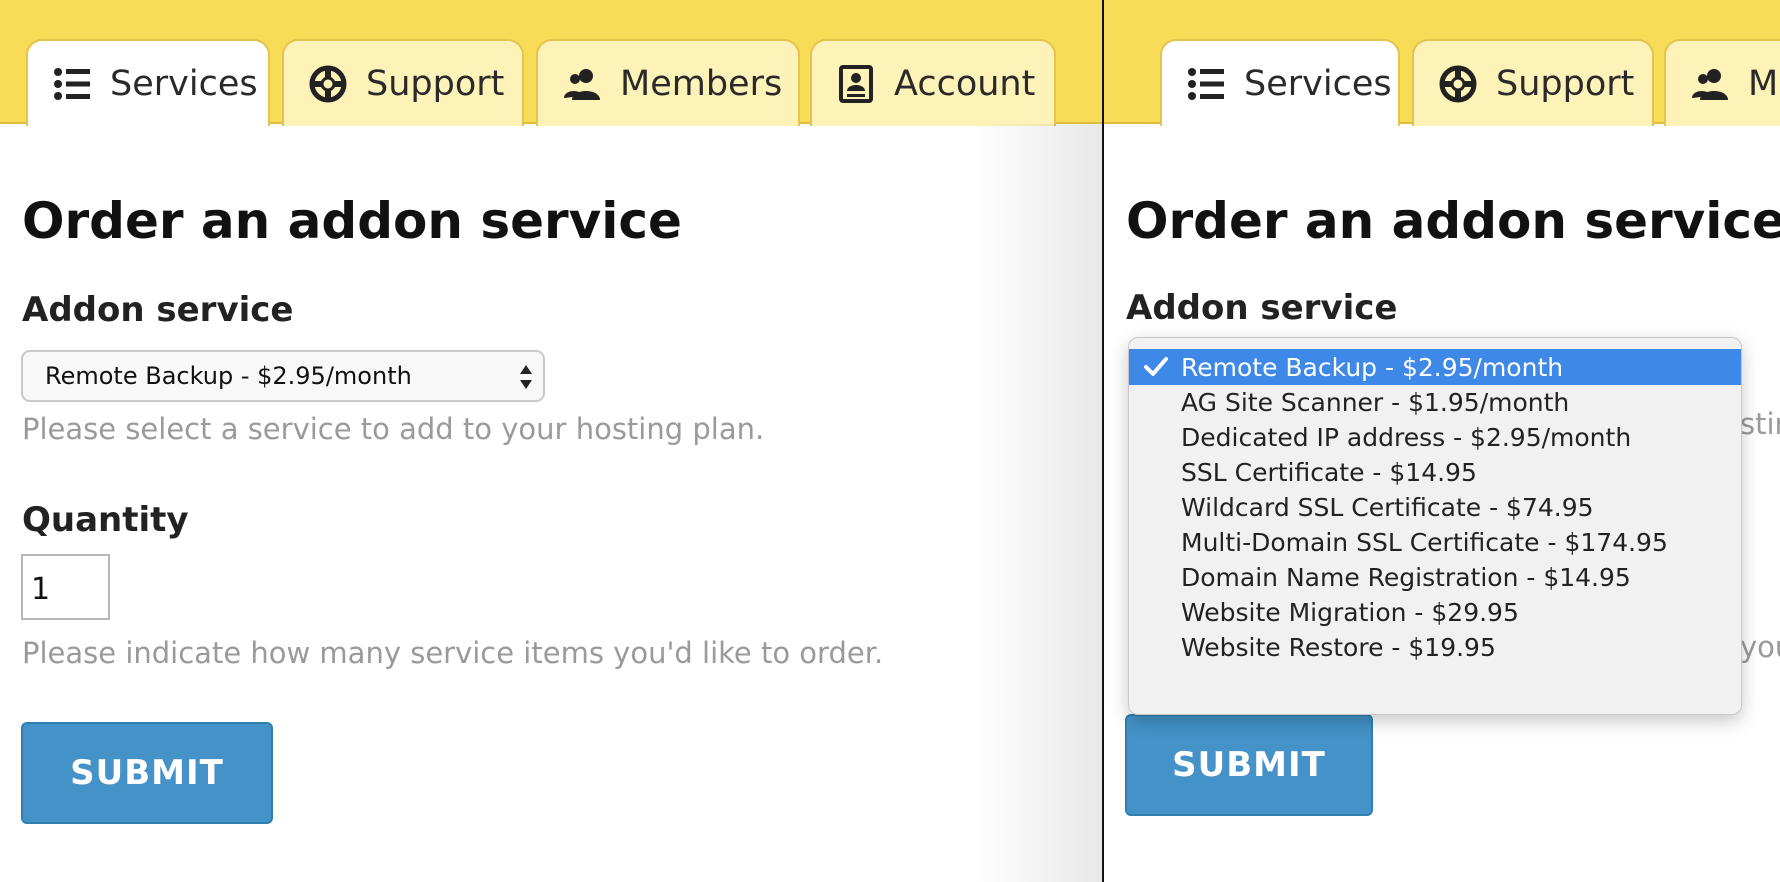 The image size is (1780, 882). I want to click on dropdown-option: Remote Backup - $2.95/month, so click(1435, 367).